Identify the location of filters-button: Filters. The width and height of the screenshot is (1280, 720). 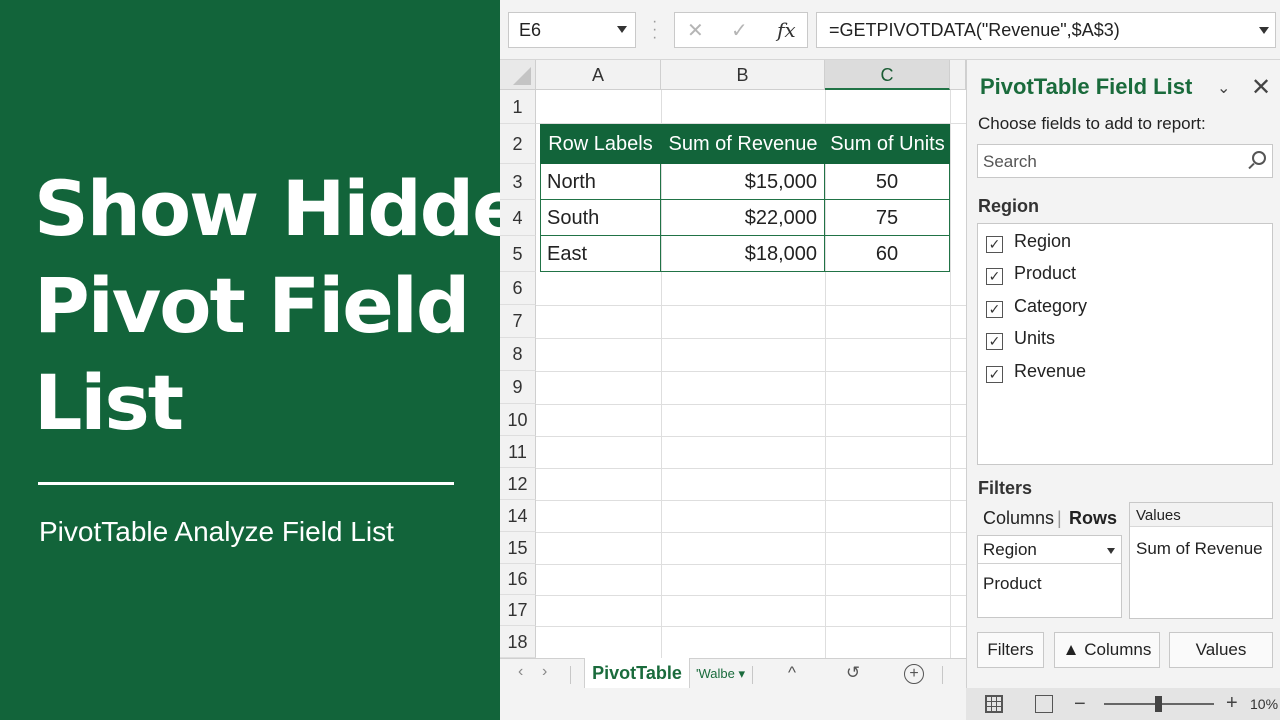
(1010, 650).